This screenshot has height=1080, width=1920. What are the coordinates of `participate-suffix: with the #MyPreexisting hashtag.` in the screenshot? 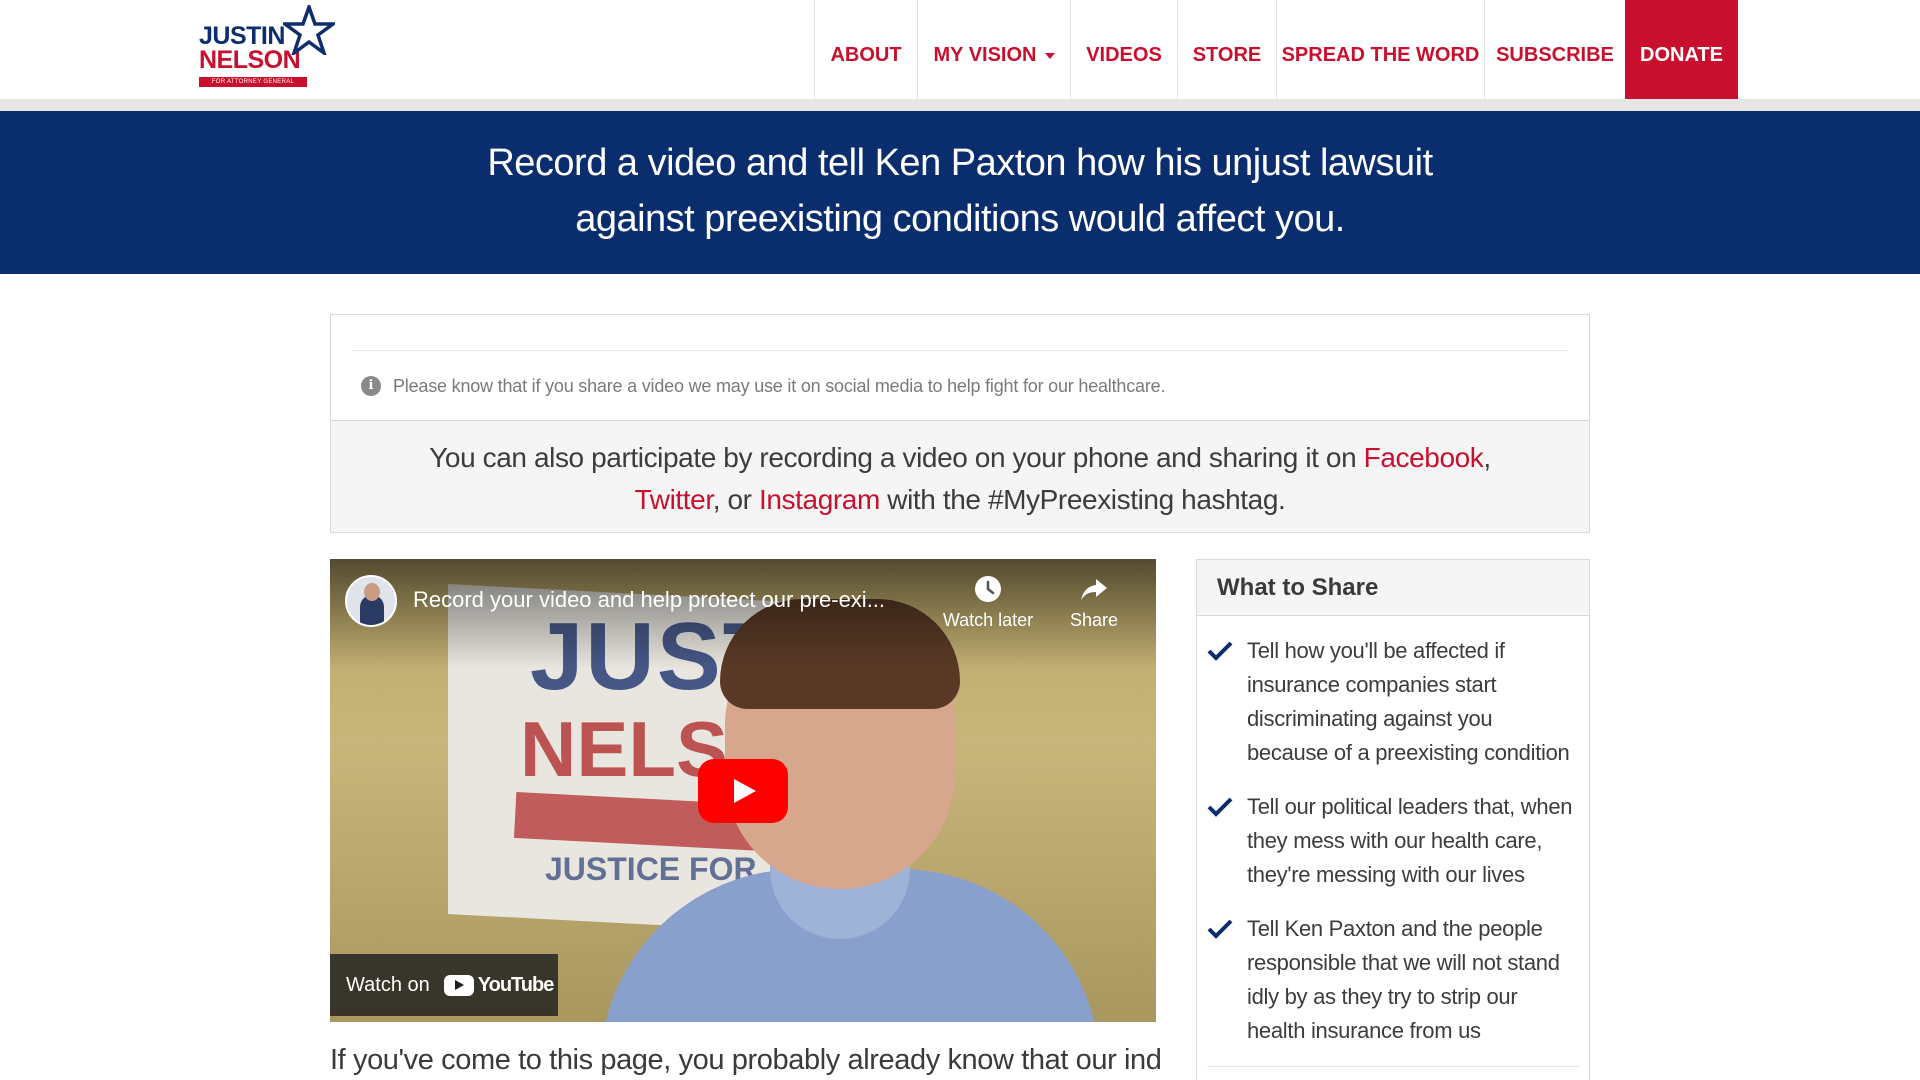 It's located at (1082, 499).